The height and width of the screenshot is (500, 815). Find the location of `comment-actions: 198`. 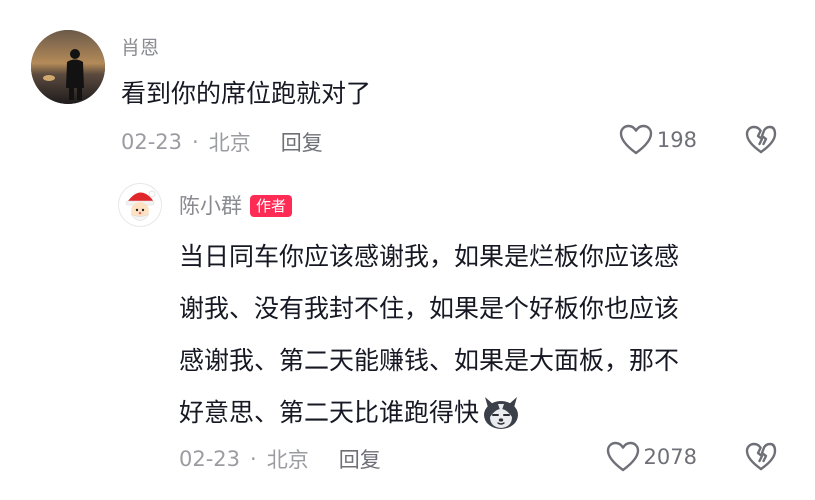

comment-actions: 198 is located at coordinates (698, 140).